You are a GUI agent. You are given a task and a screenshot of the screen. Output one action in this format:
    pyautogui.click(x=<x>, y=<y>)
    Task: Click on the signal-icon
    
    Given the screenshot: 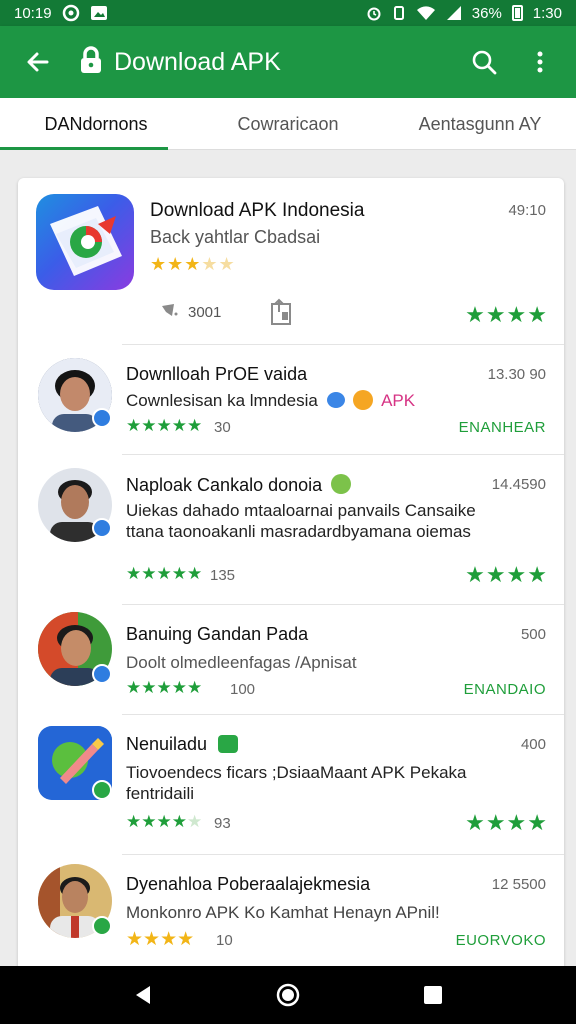 What is the action you would take?
    pyautogui.click(x=454, y=13)
    